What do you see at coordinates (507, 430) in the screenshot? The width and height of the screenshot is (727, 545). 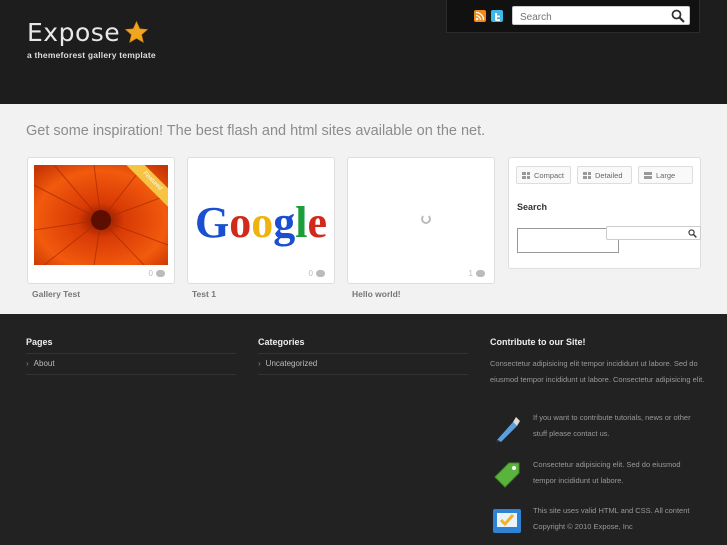 I see `pen-icon` at bounding box center [507, 430].